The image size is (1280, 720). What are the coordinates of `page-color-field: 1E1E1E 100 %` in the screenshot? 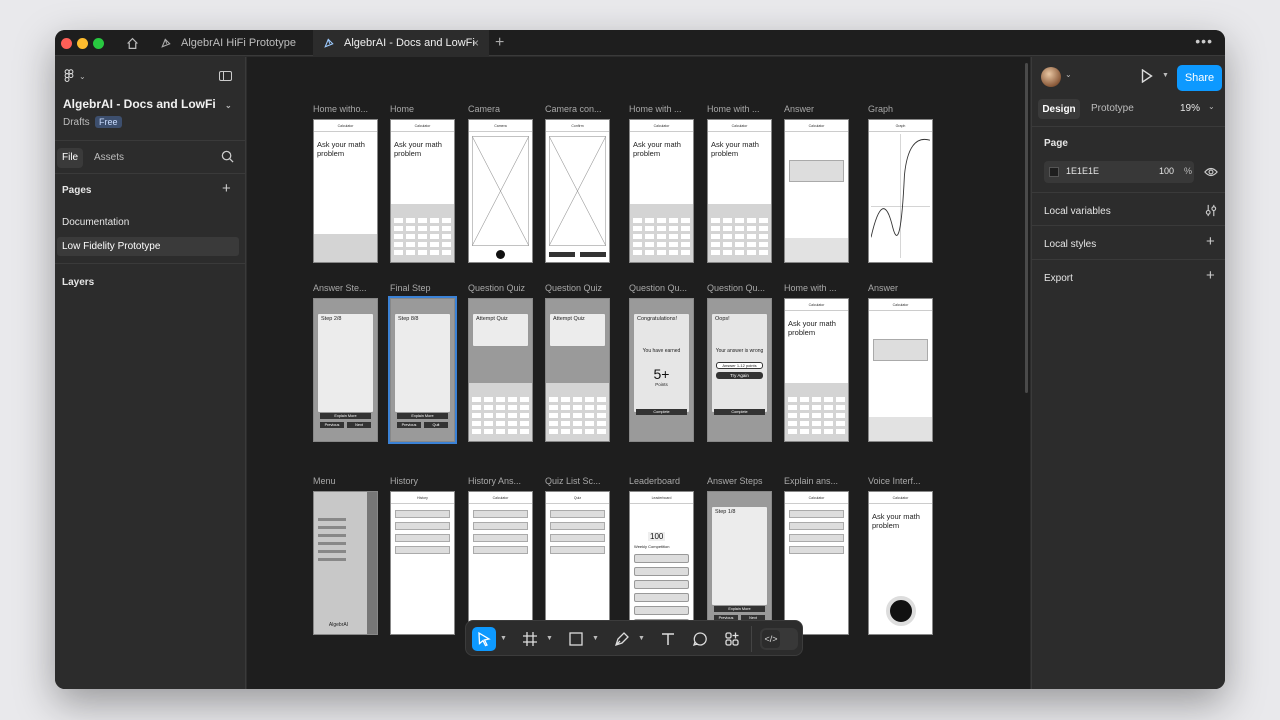 It's located at (1119, 172).